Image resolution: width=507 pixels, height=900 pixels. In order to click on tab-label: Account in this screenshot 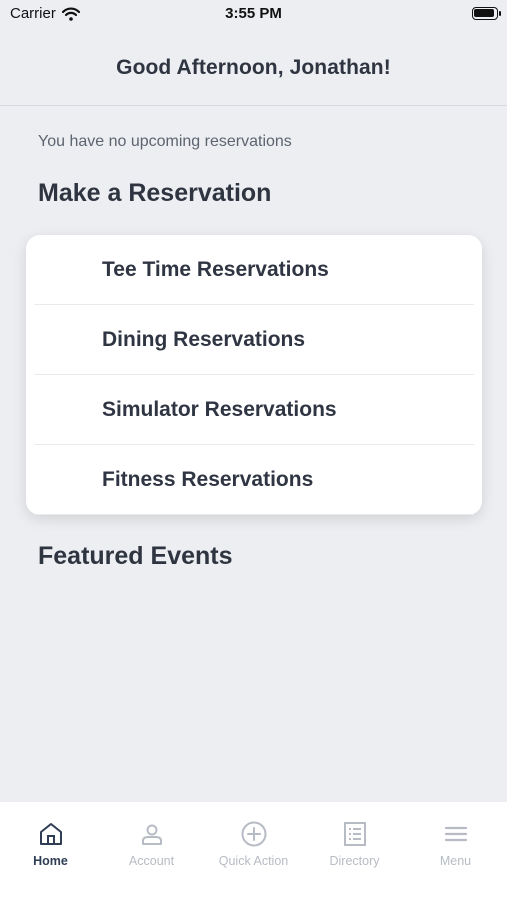, I will do `click(151, 861)`.